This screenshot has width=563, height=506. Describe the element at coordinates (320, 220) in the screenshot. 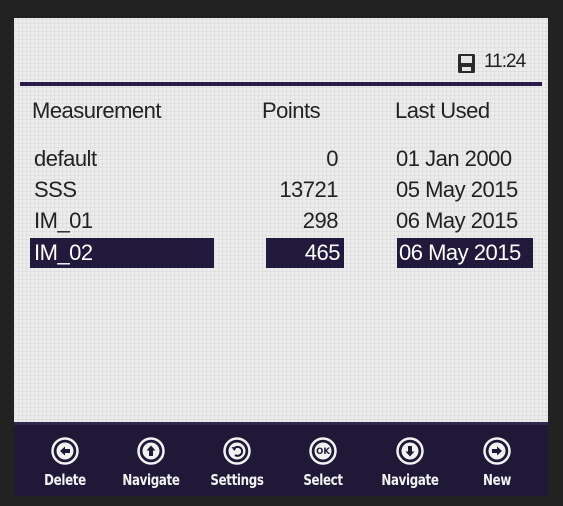

I see `row-points: 298` at that location.